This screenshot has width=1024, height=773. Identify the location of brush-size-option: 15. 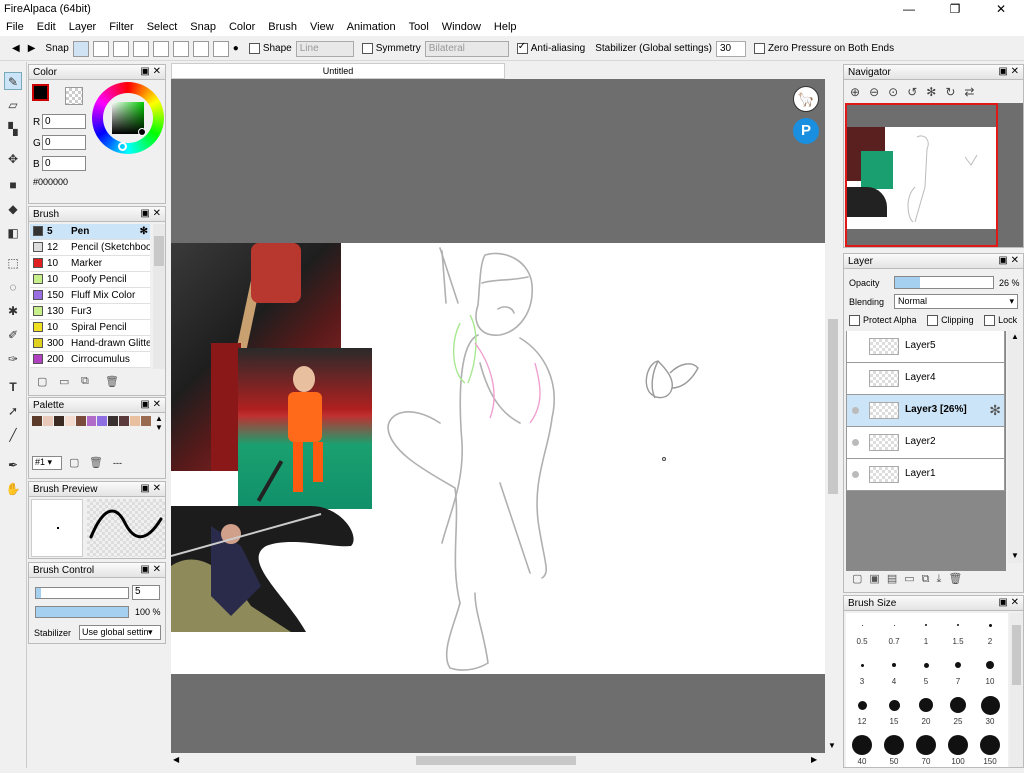
(894, 713).